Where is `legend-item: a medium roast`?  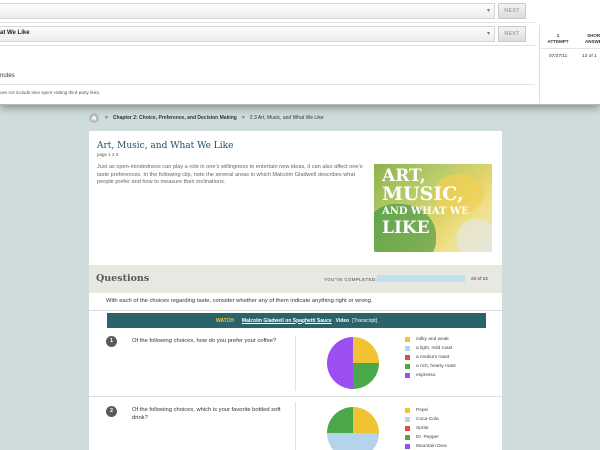
legend-item: a medium roast is located at coordinates (430, 357).